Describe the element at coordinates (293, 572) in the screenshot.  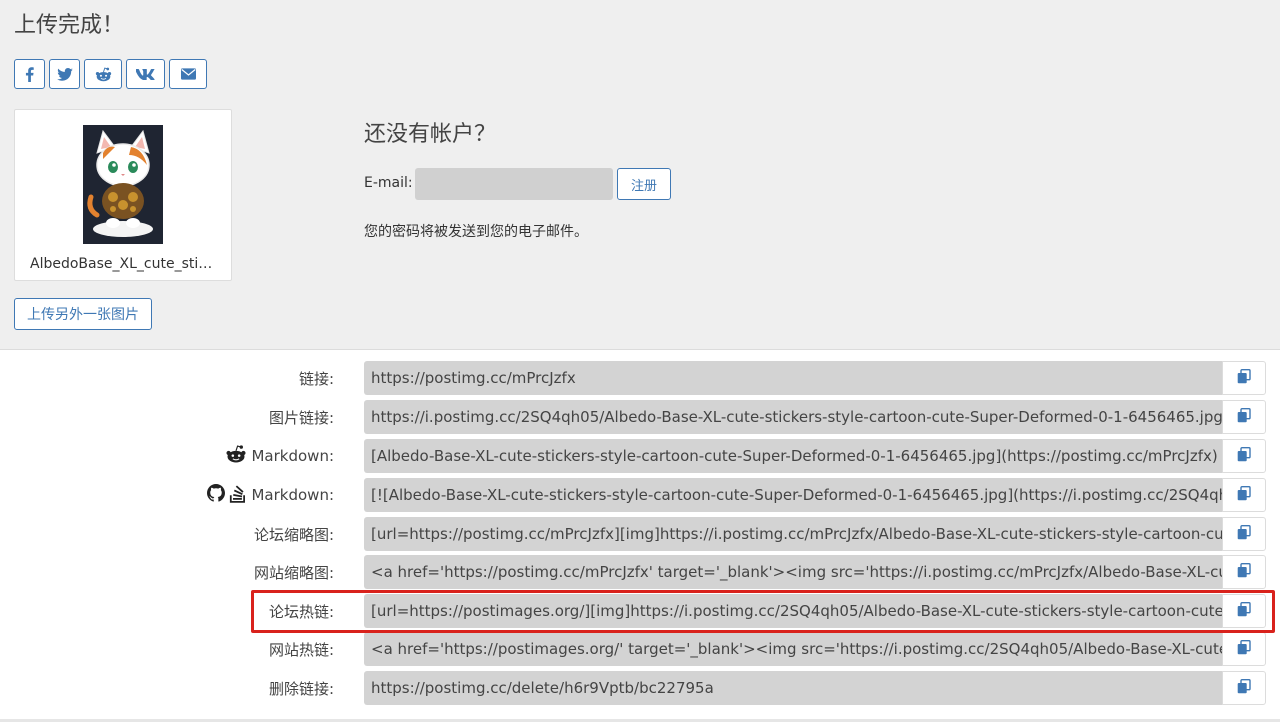
I see `link-label: 网站缩略图:` at that location.